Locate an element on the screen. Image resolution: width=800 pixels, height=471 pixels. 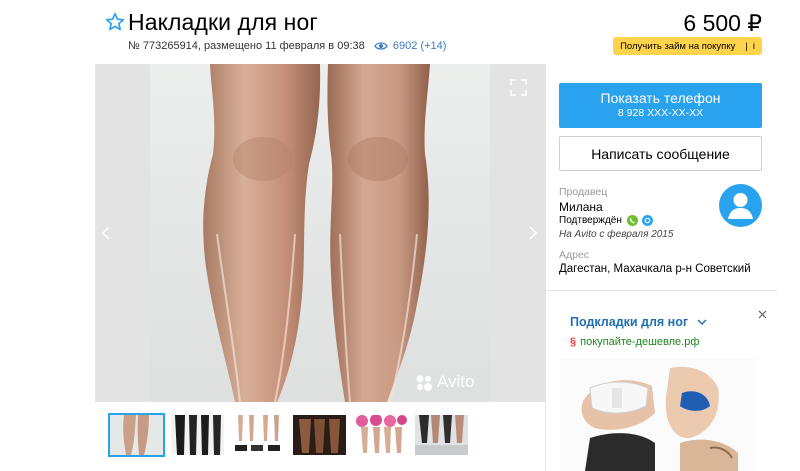
previous-photo-chevron-icon is located at coordinates (106, 233).